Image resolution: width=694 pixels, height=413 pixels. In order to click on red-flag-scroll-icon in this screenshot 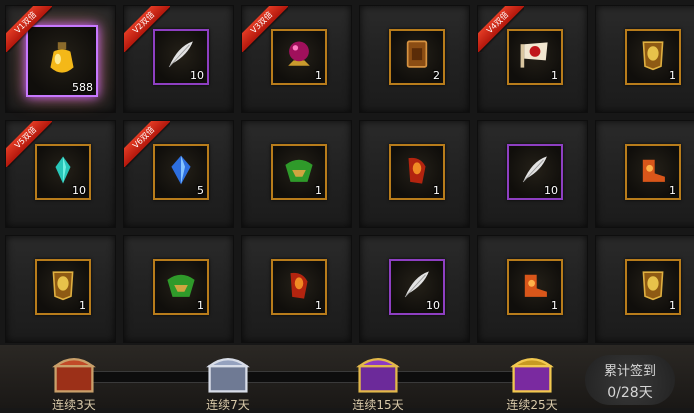, I will do `click(535, 57)`.